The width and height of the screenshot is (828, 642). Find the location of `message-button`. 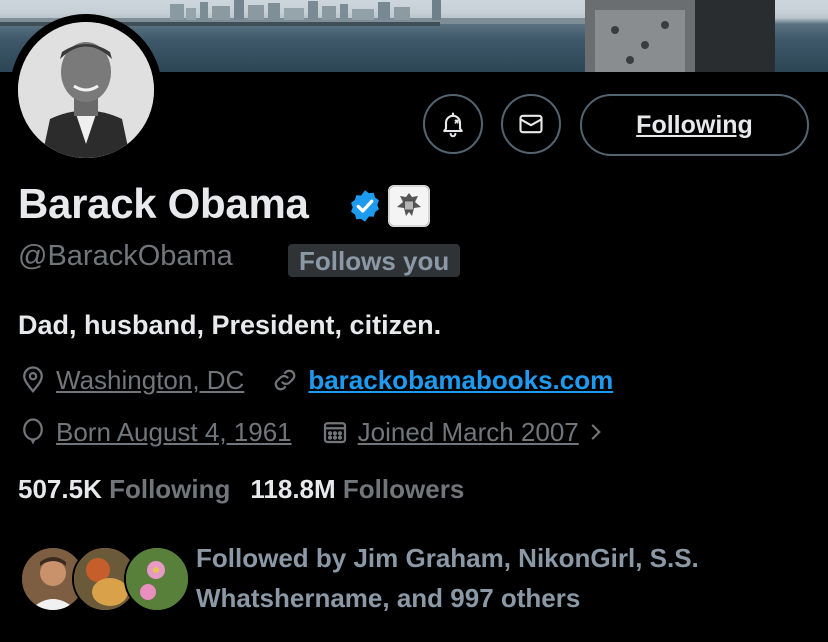

message-button is located at coordinates (531, 124).